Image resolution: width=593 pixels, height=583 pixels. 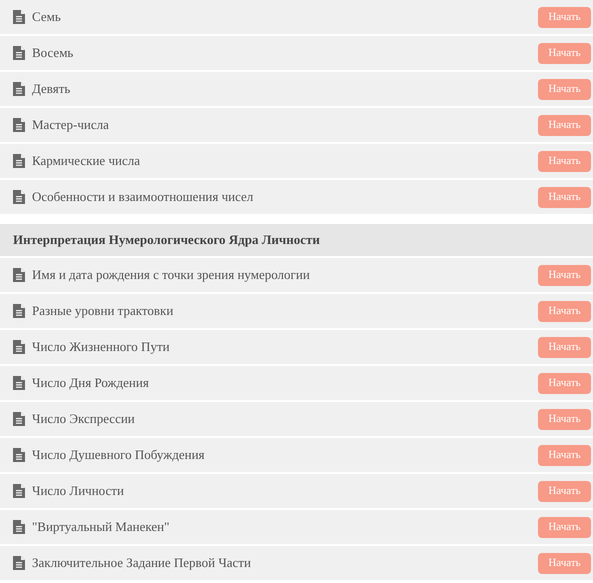 What do you see at coordinates (83, 419) in the screenshot?
I see `lesson-title: Число Экспрессии` at bounding box center [83, 419].